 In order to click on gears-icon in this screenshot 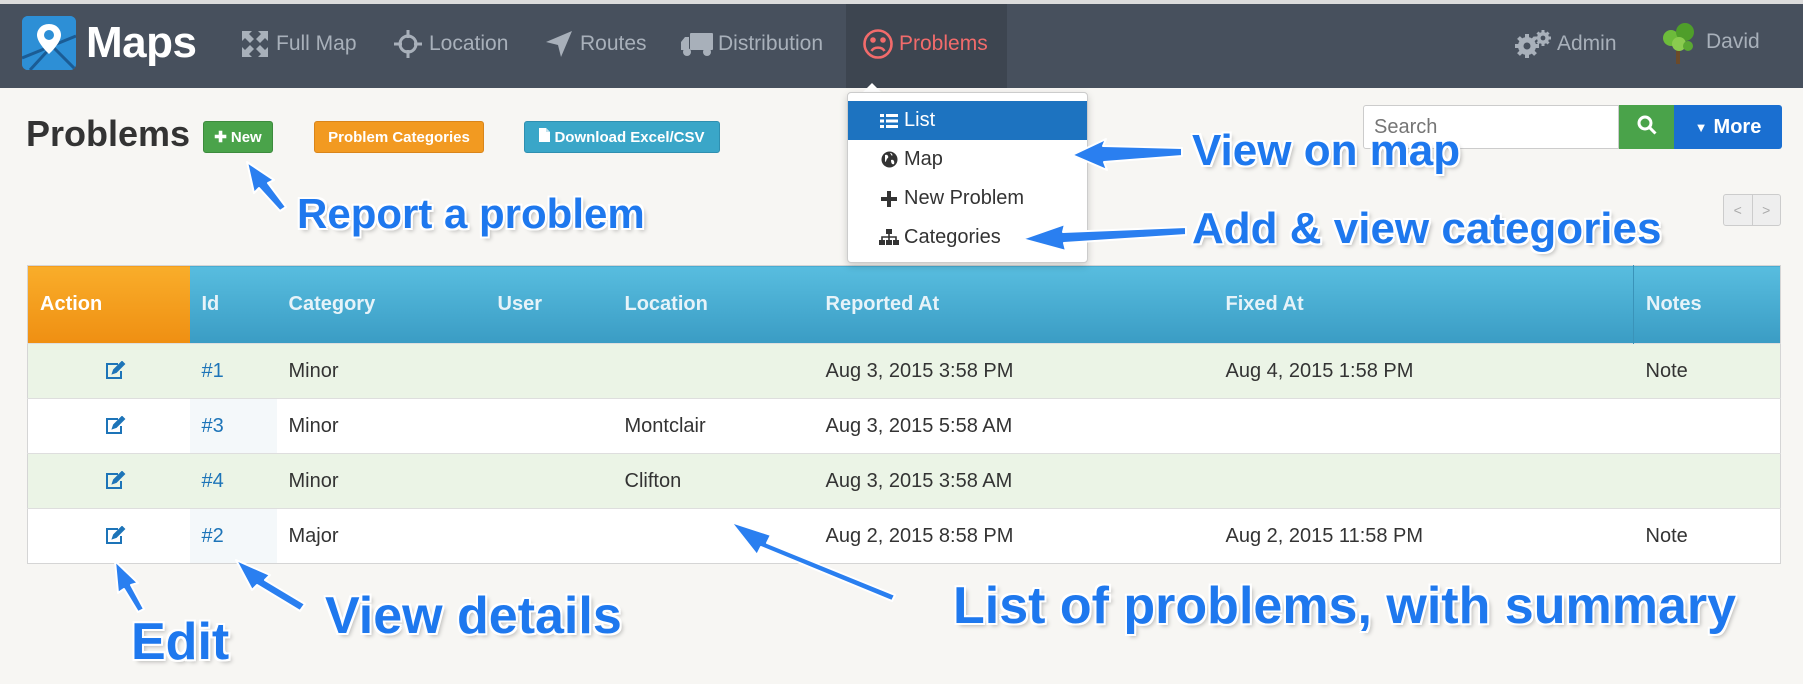, I will do `click(1533, 44)`.